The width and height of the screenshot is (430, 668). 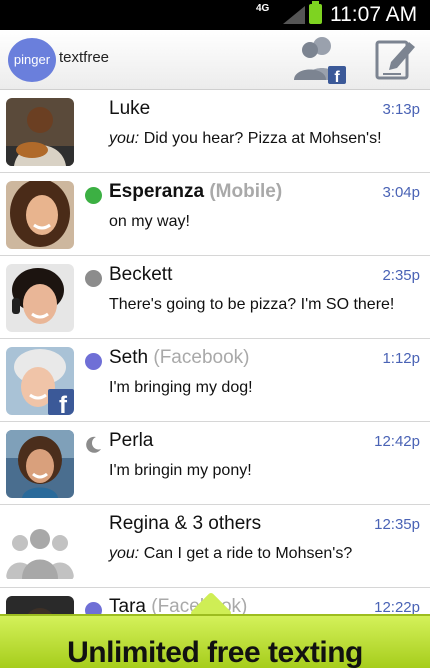 What do you see at coordinates (294, 15) in the screenshot?
I see `signal-icon` at bounding box center [294, 15].